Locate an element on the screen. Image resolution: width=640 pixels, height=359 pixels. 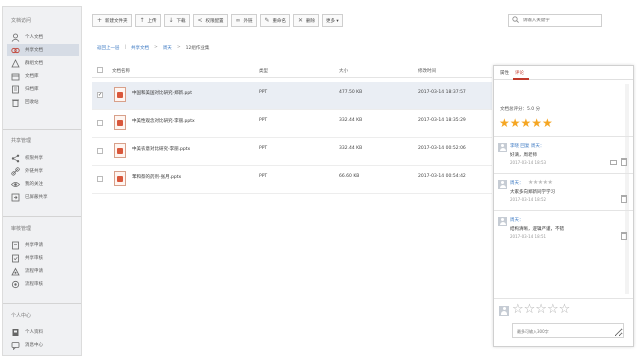
panel-tabs: 属性 评论 is located at coordinates (563, 73).